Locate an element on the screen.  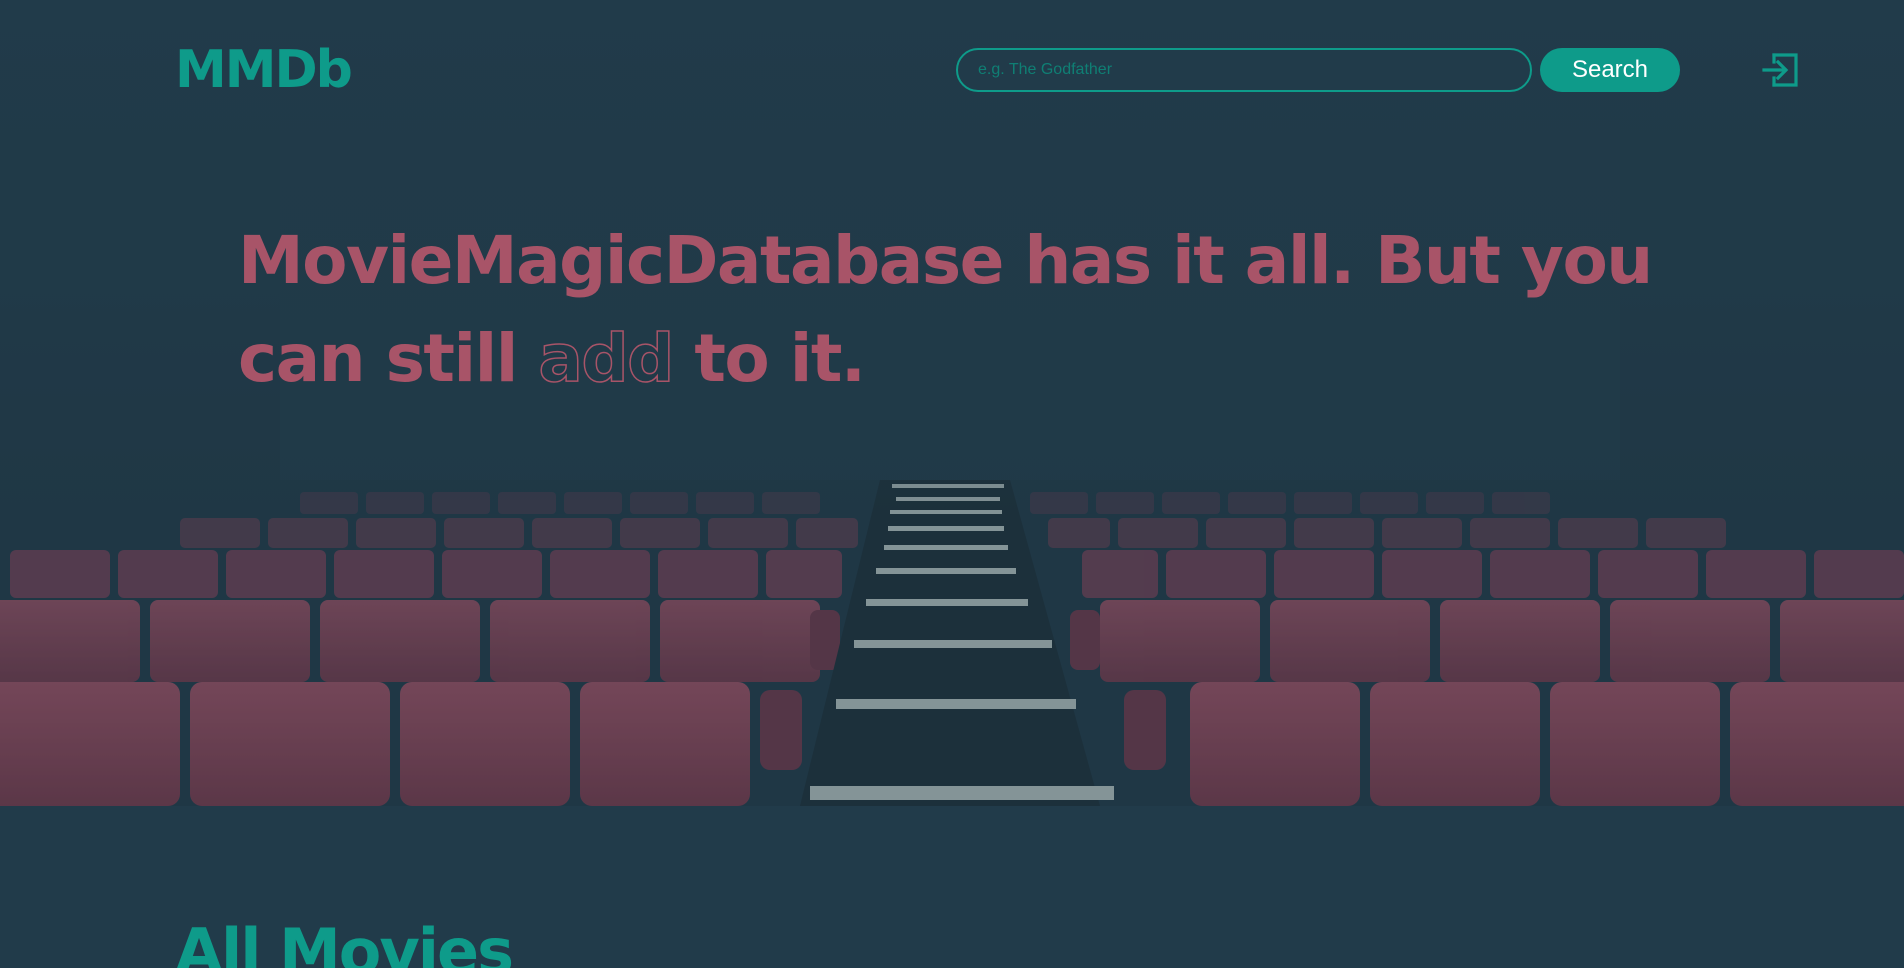
search-button: Search is located at coordinates (1610, 70).